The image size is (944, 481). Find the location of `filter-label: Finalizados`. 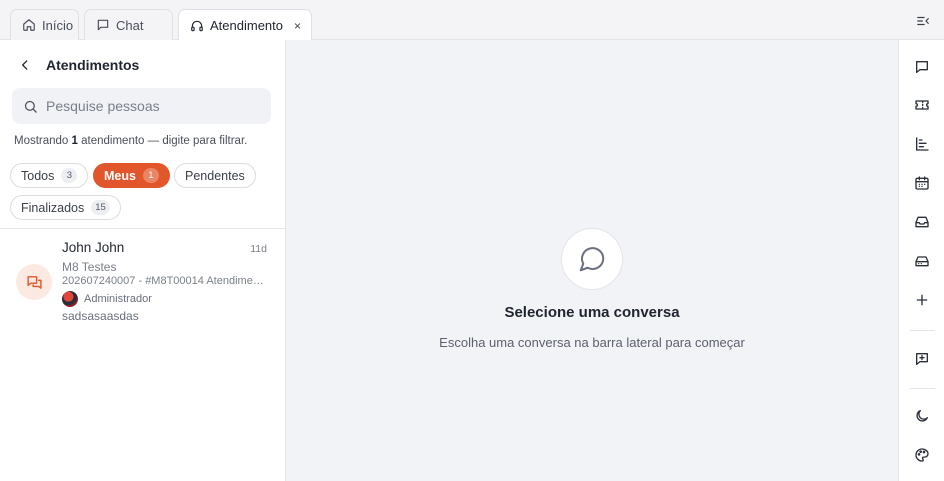

filter-label: Finalizados is located at coordinates (53, 207).